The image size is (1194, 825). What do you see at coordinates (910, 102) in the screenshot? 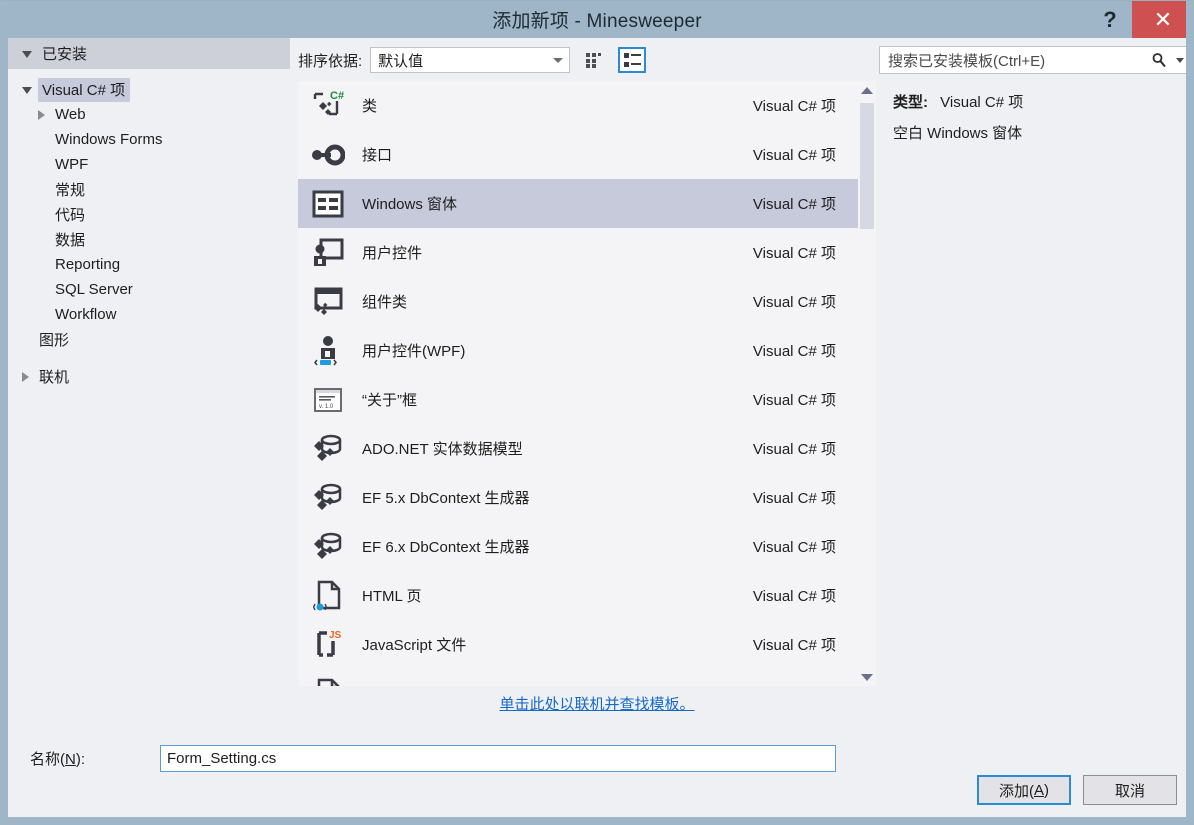
I see `details-type-label: 类型:` at bounding box center [910, 102].